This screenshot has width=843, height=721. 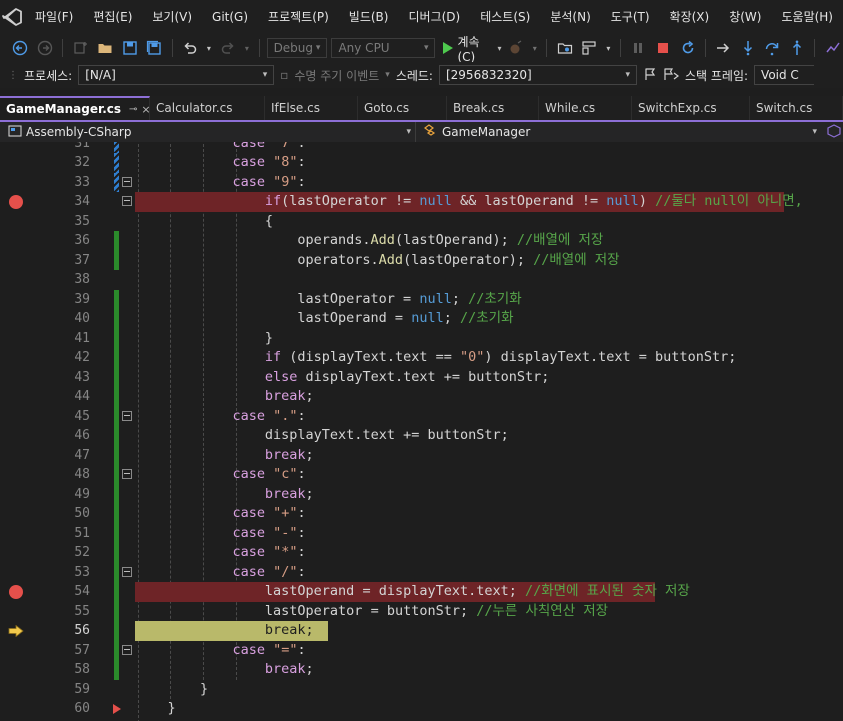 I want to click on redo-icon, so click(x=228, y=48).